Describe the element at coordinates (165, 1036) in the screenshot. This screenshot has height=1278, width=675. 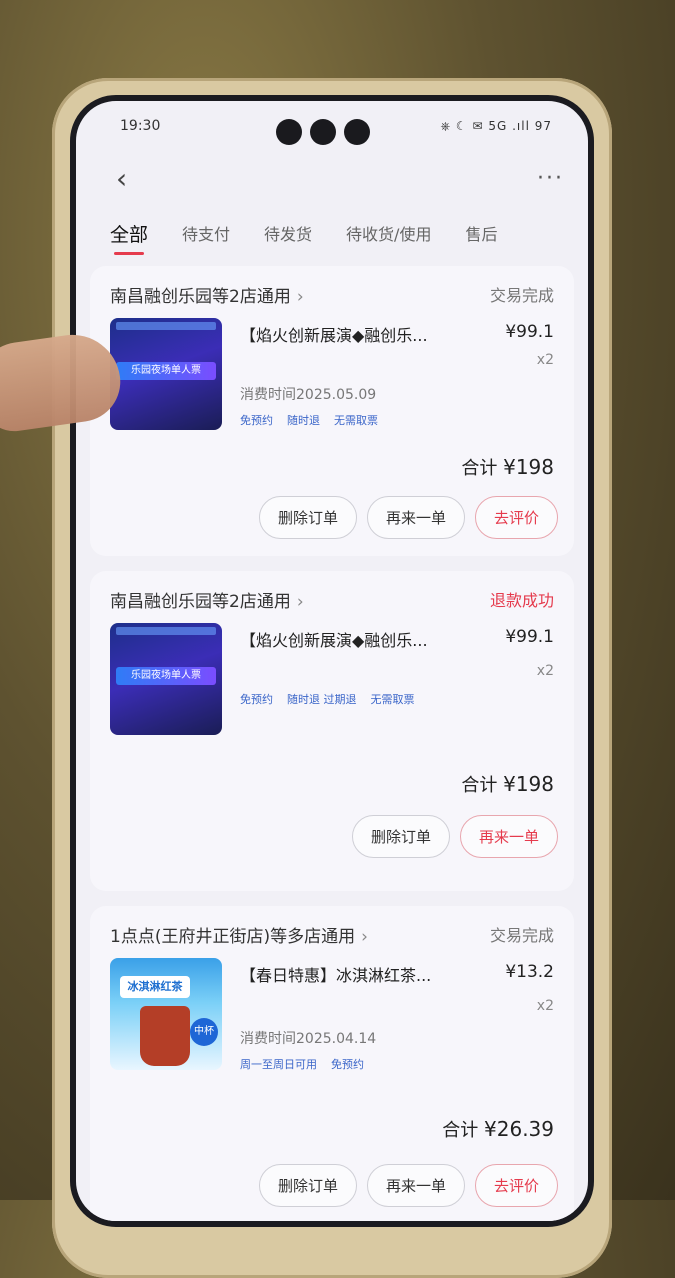
I see `cup-image` at that location.